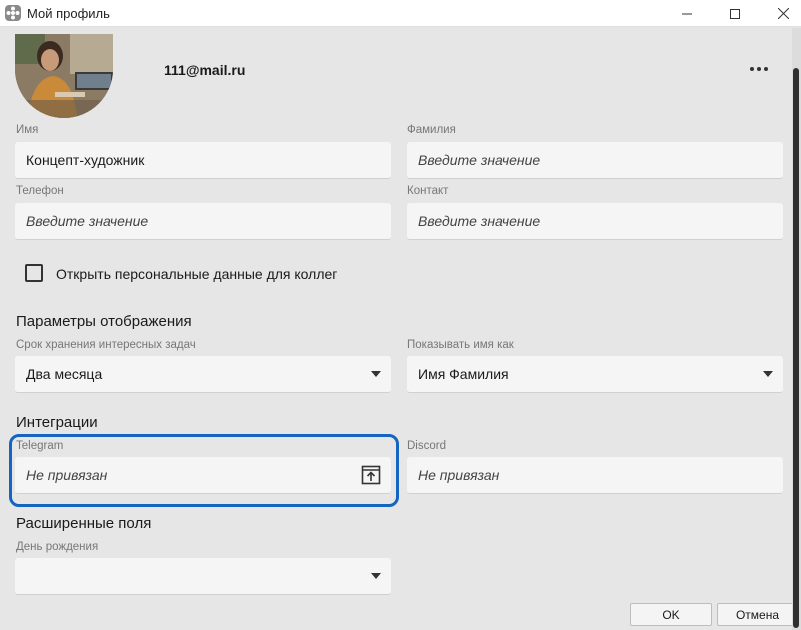  Describe the element at coordinates (204, 470) in the screenshot. I see `telegram-focus-highlight` at that location.